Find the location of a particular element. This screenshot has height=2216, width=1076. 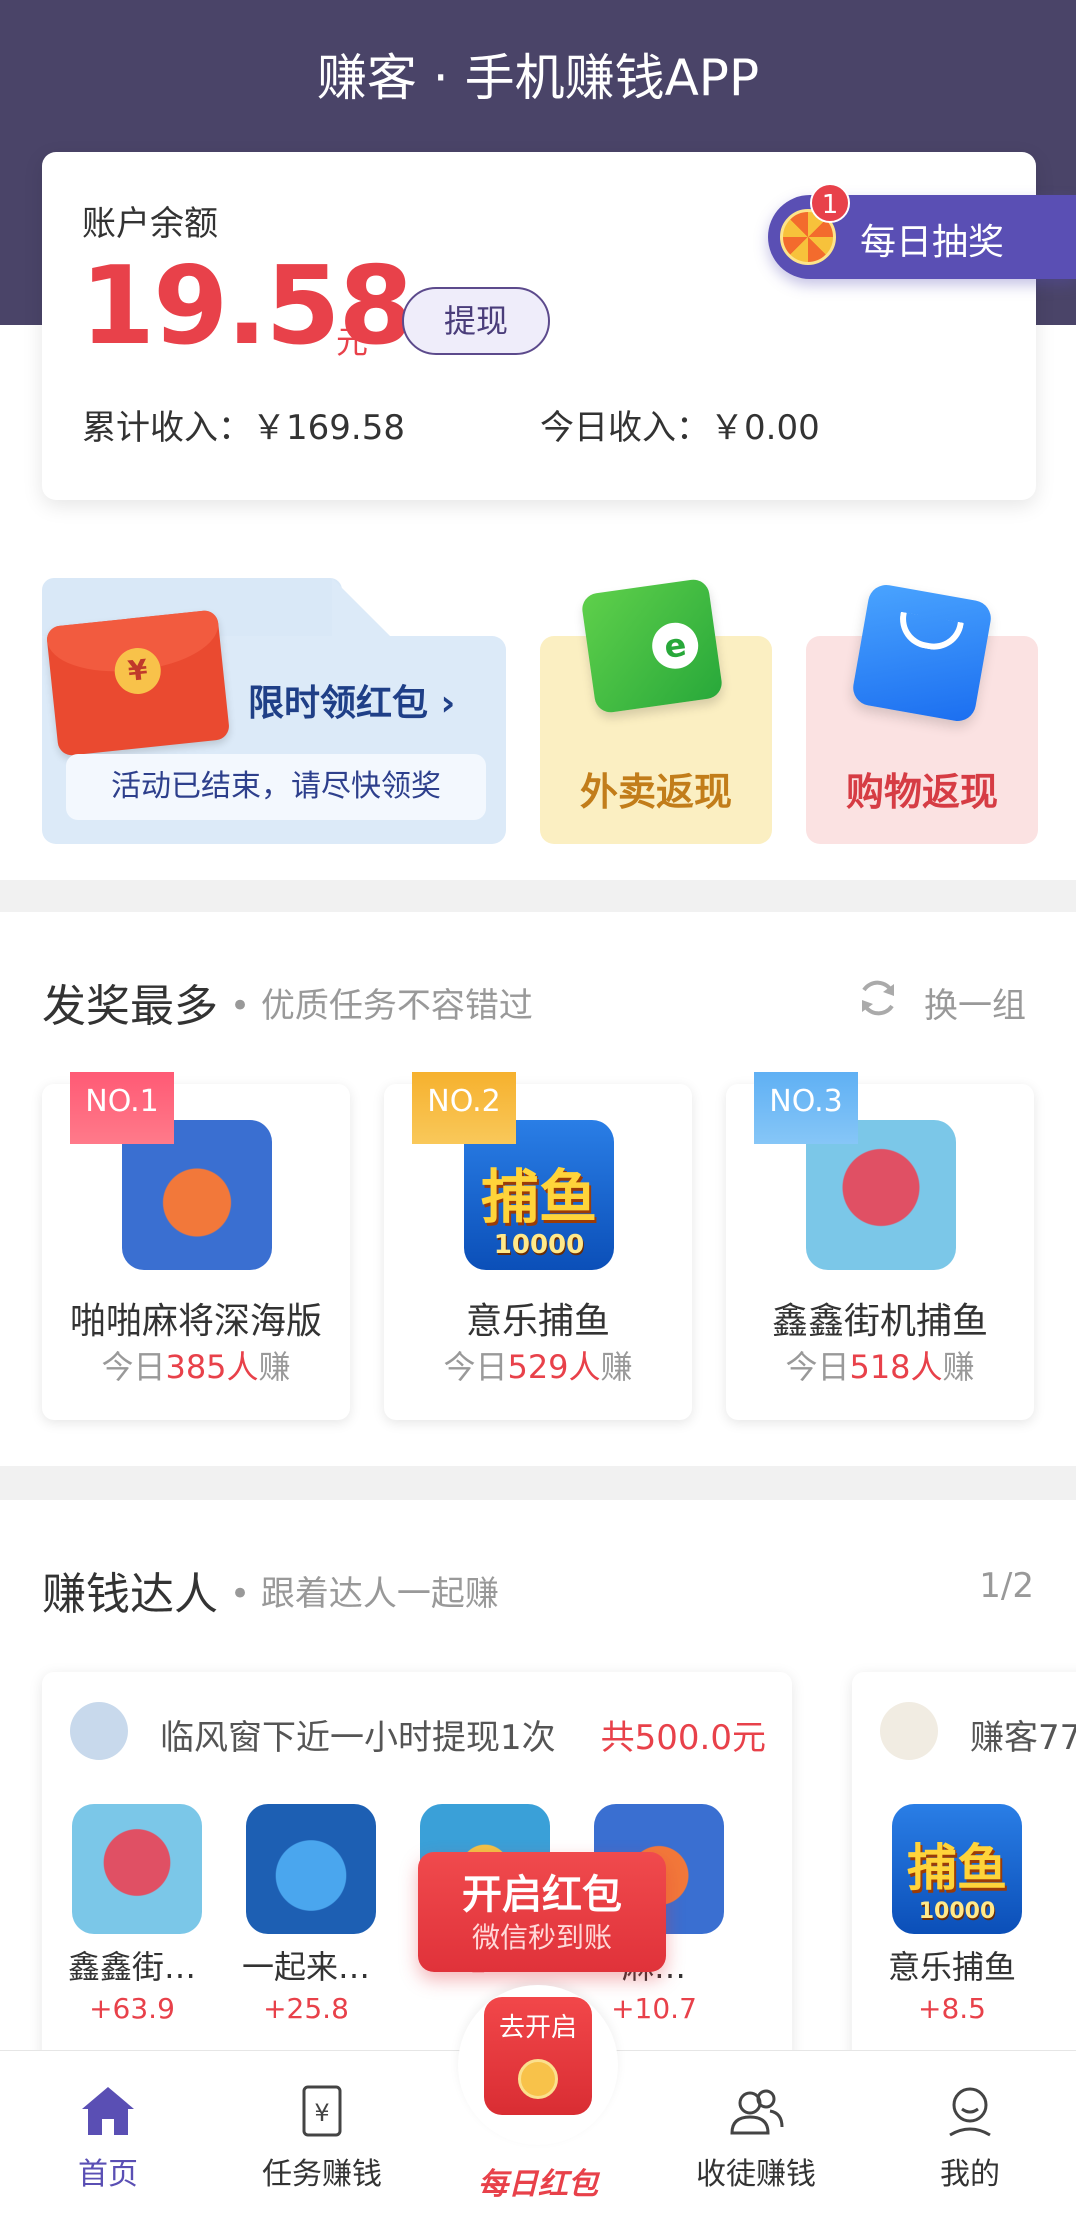

daily-lottery-button: 1 每日抽奖 is located at coordinates (922, 231).